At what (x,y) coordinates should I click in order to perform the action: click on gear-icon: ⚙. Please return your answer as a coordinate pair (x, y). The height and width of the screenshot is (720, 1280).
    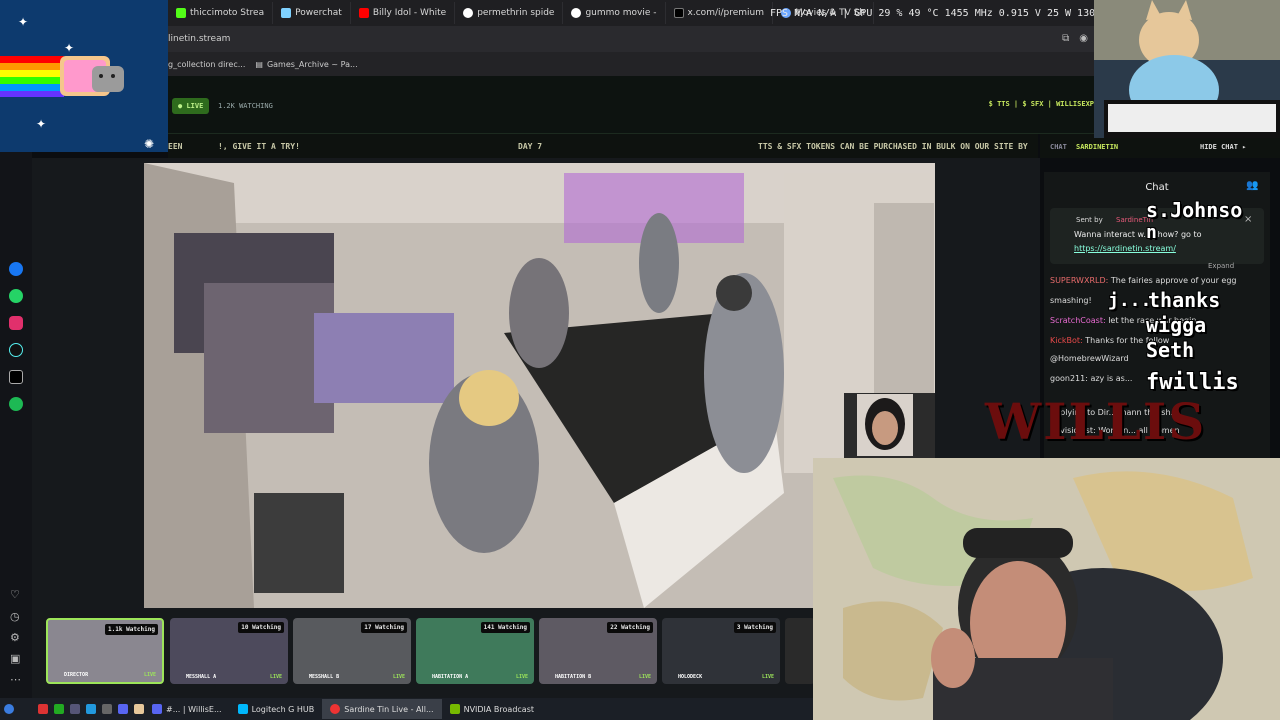
    Looking at the image, I should click on (15, 637).